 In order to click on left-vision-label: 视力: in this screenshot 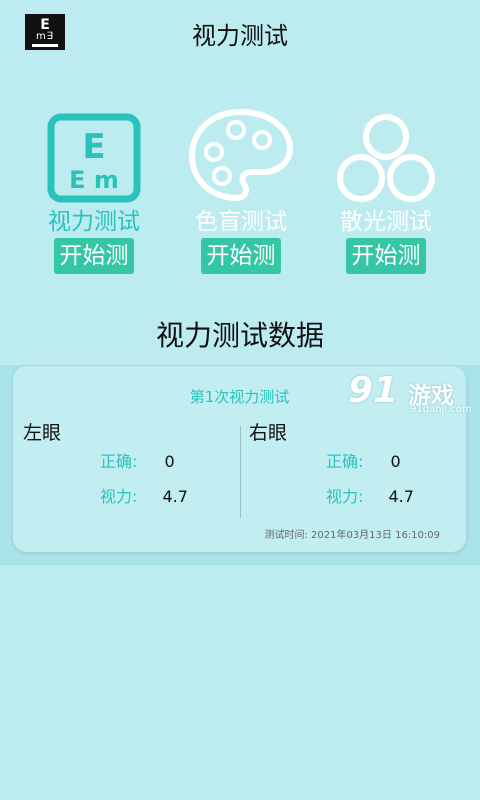, I will do `click(119, 496)`.